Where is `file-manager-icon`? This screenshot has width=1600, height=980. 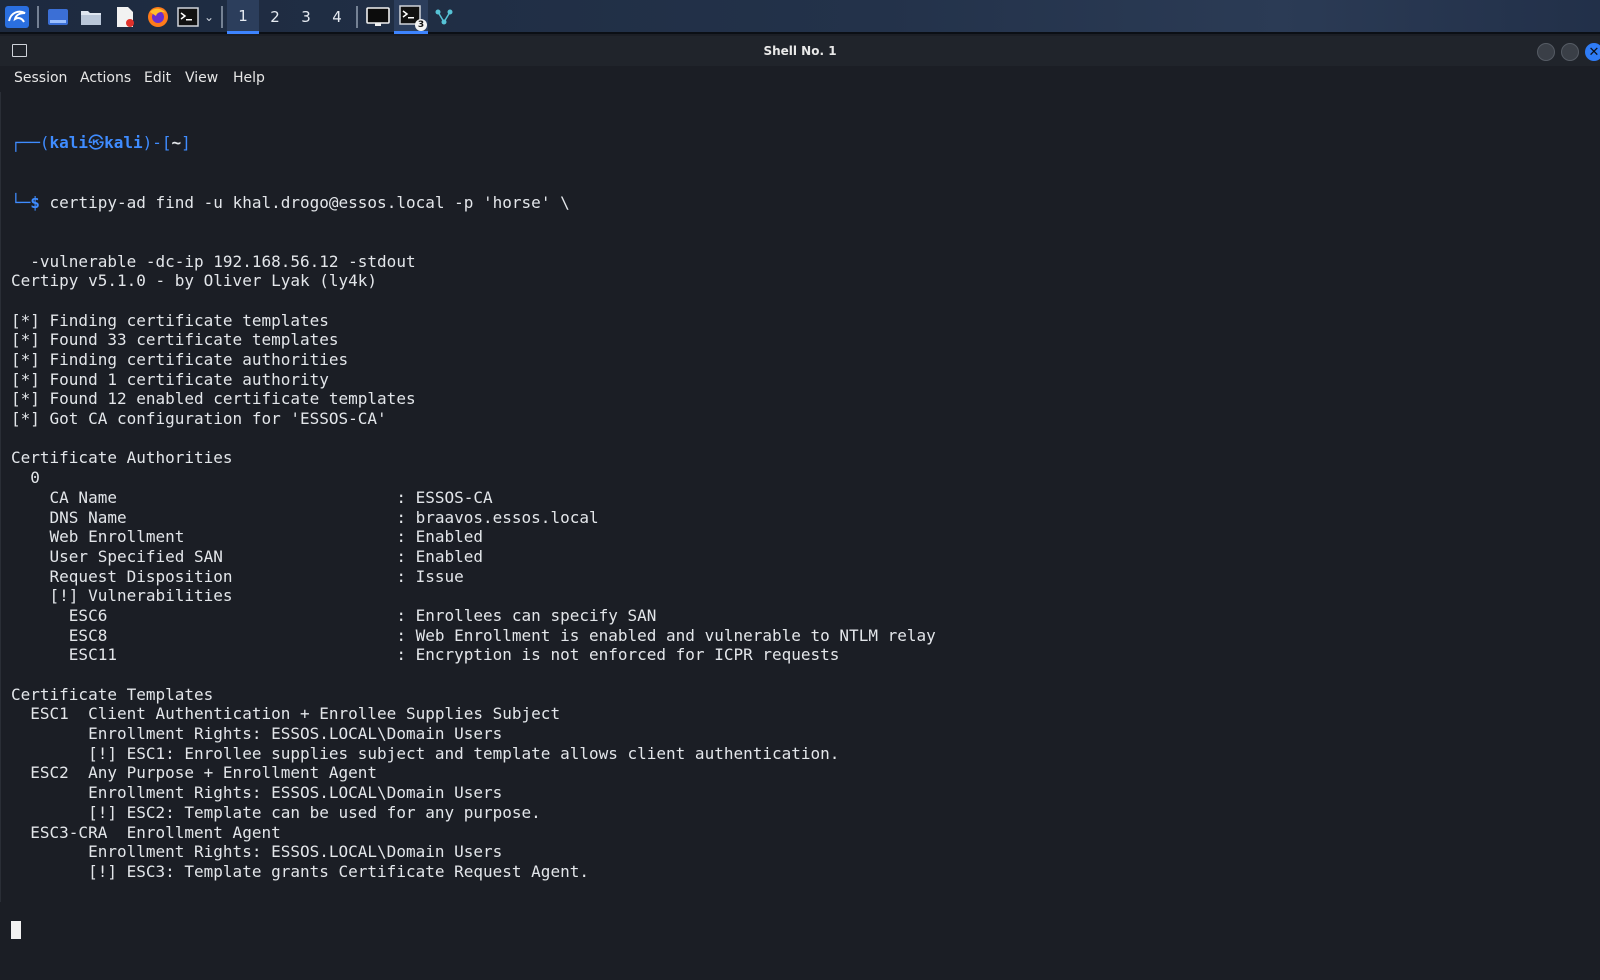 file-manager-icon is located at coordinates (91, 17).